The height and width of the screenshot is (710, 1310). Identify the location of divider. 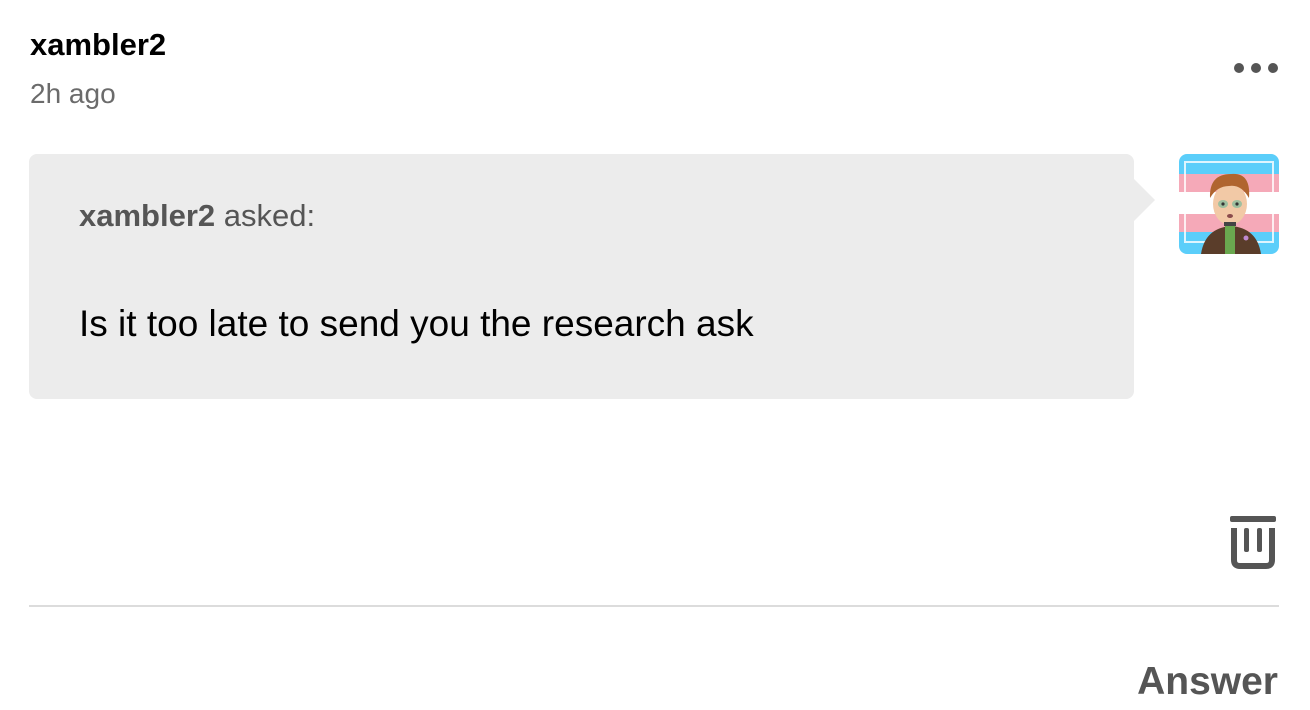
(654, 606).